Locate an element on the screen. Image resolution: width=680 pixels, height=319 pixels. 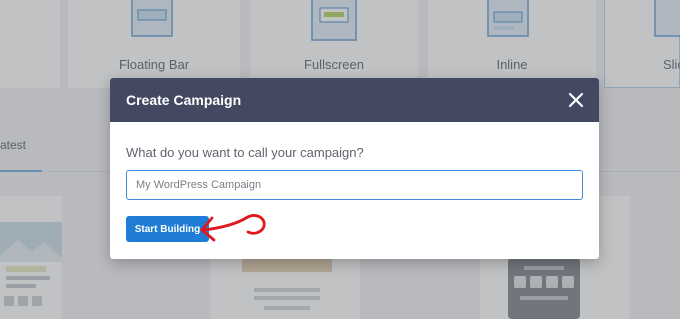
campaign-name-label: What do you want to call your campaign? is located at coordinates (245, 152).